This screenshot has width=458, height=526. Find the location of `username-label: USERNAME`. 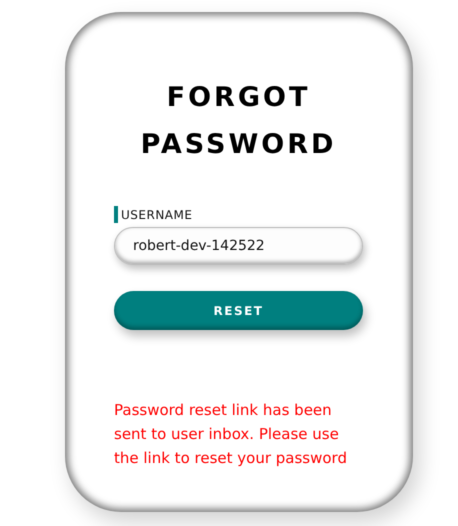

username-label: USERNAME is located at coordinates (156, 215).